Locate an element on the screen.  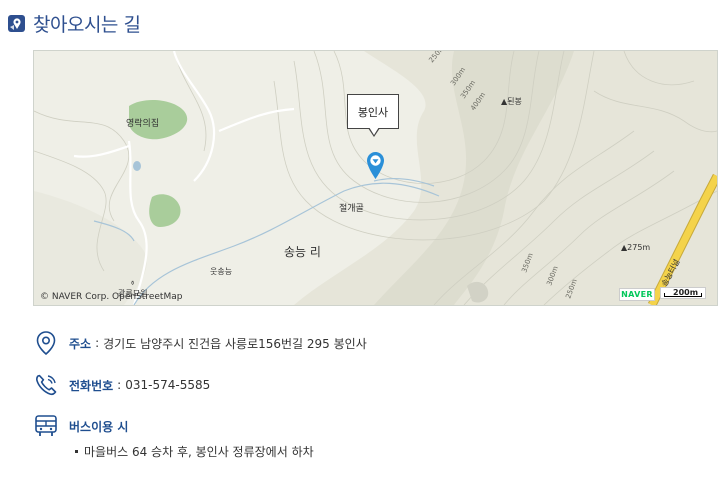
map-scale-line is located at coordinates (683, 295).